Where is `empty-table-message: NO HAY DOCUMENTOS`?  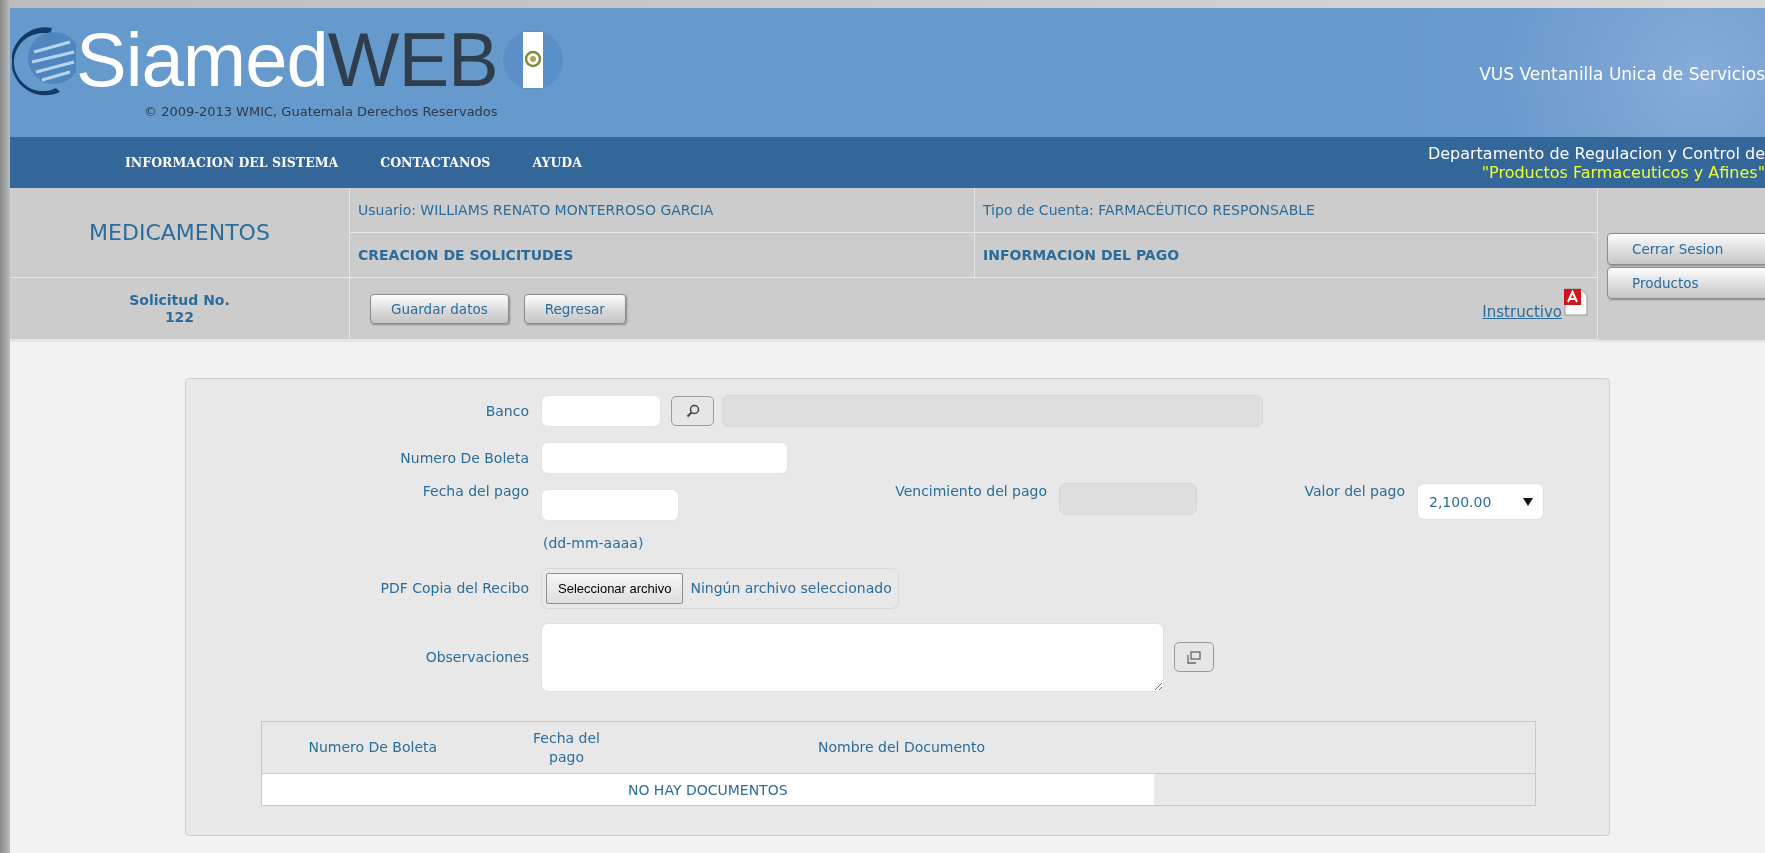 empty-table-message: NO HAY DOCUMENTOS is located at coordinates (707, 789).